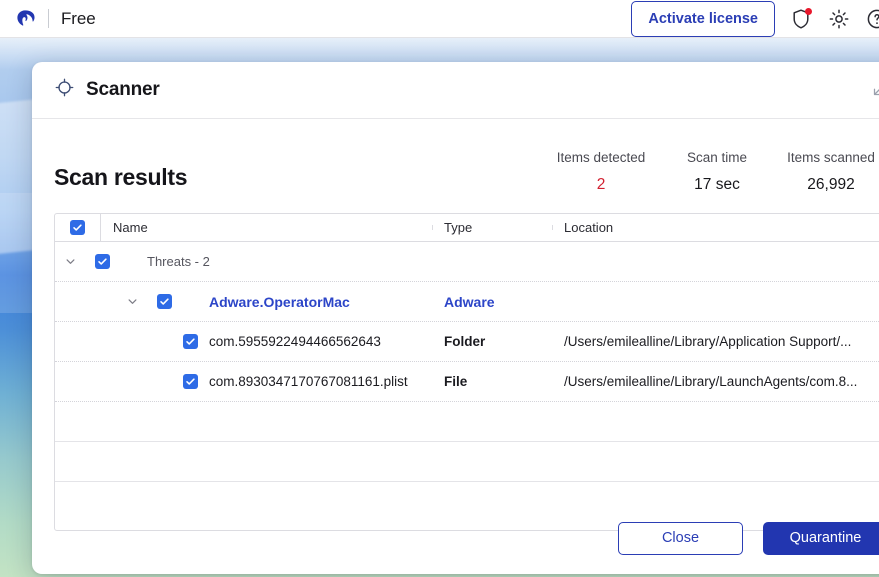  What do you see at coordinates (801, 19) in the screenshot?
I see `shield-icon` at bounding box center [801, 19].